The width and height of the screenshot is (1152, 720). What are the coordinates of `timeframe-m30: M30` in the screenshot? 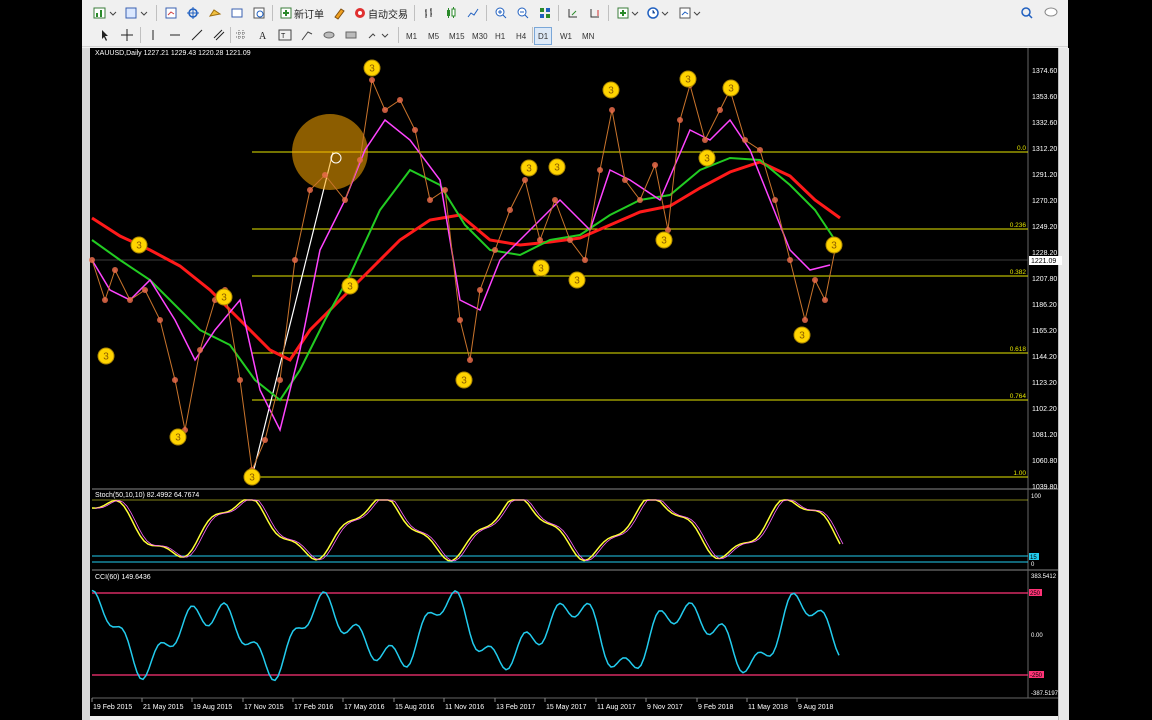 It's located at (480, 36).